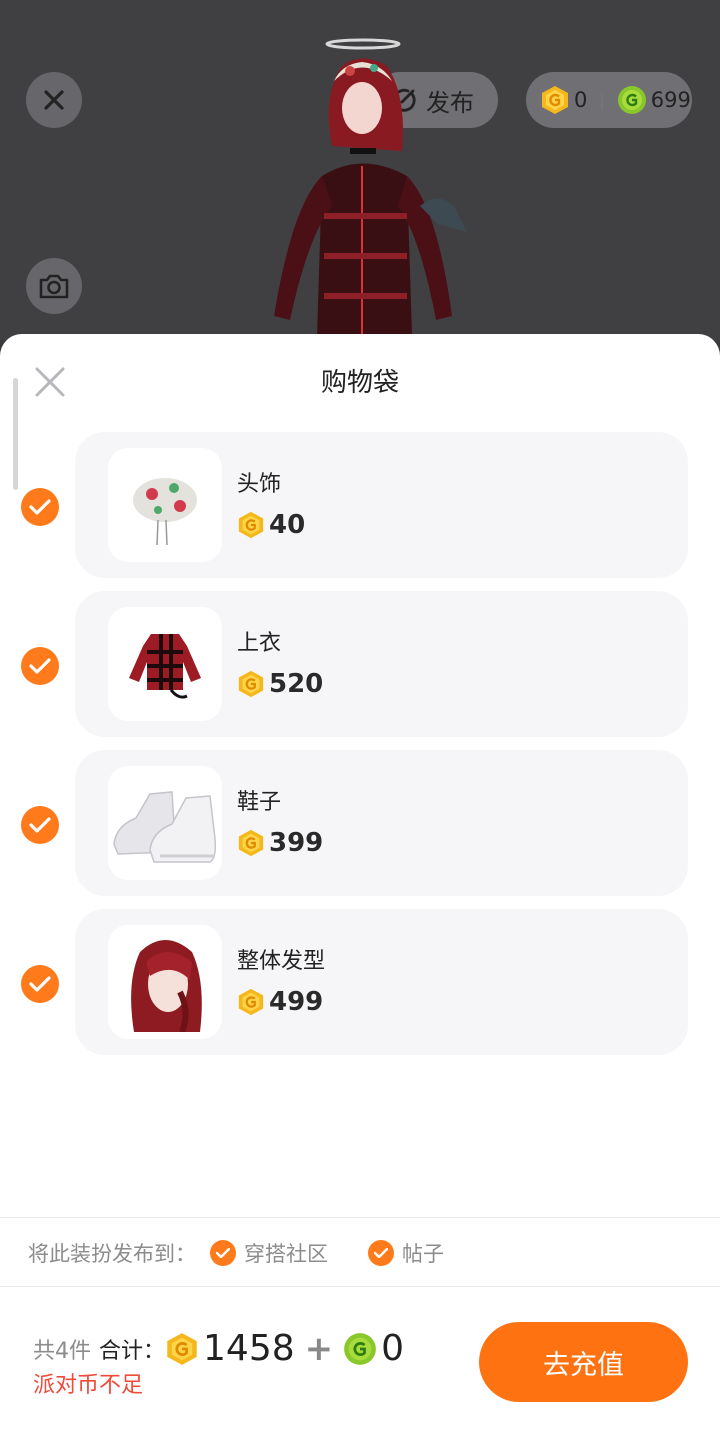  What do you see at coordinates (359, 383) in the screenshot?
I see `sheet-title: 购物袋` at bounding box center [359, 383].